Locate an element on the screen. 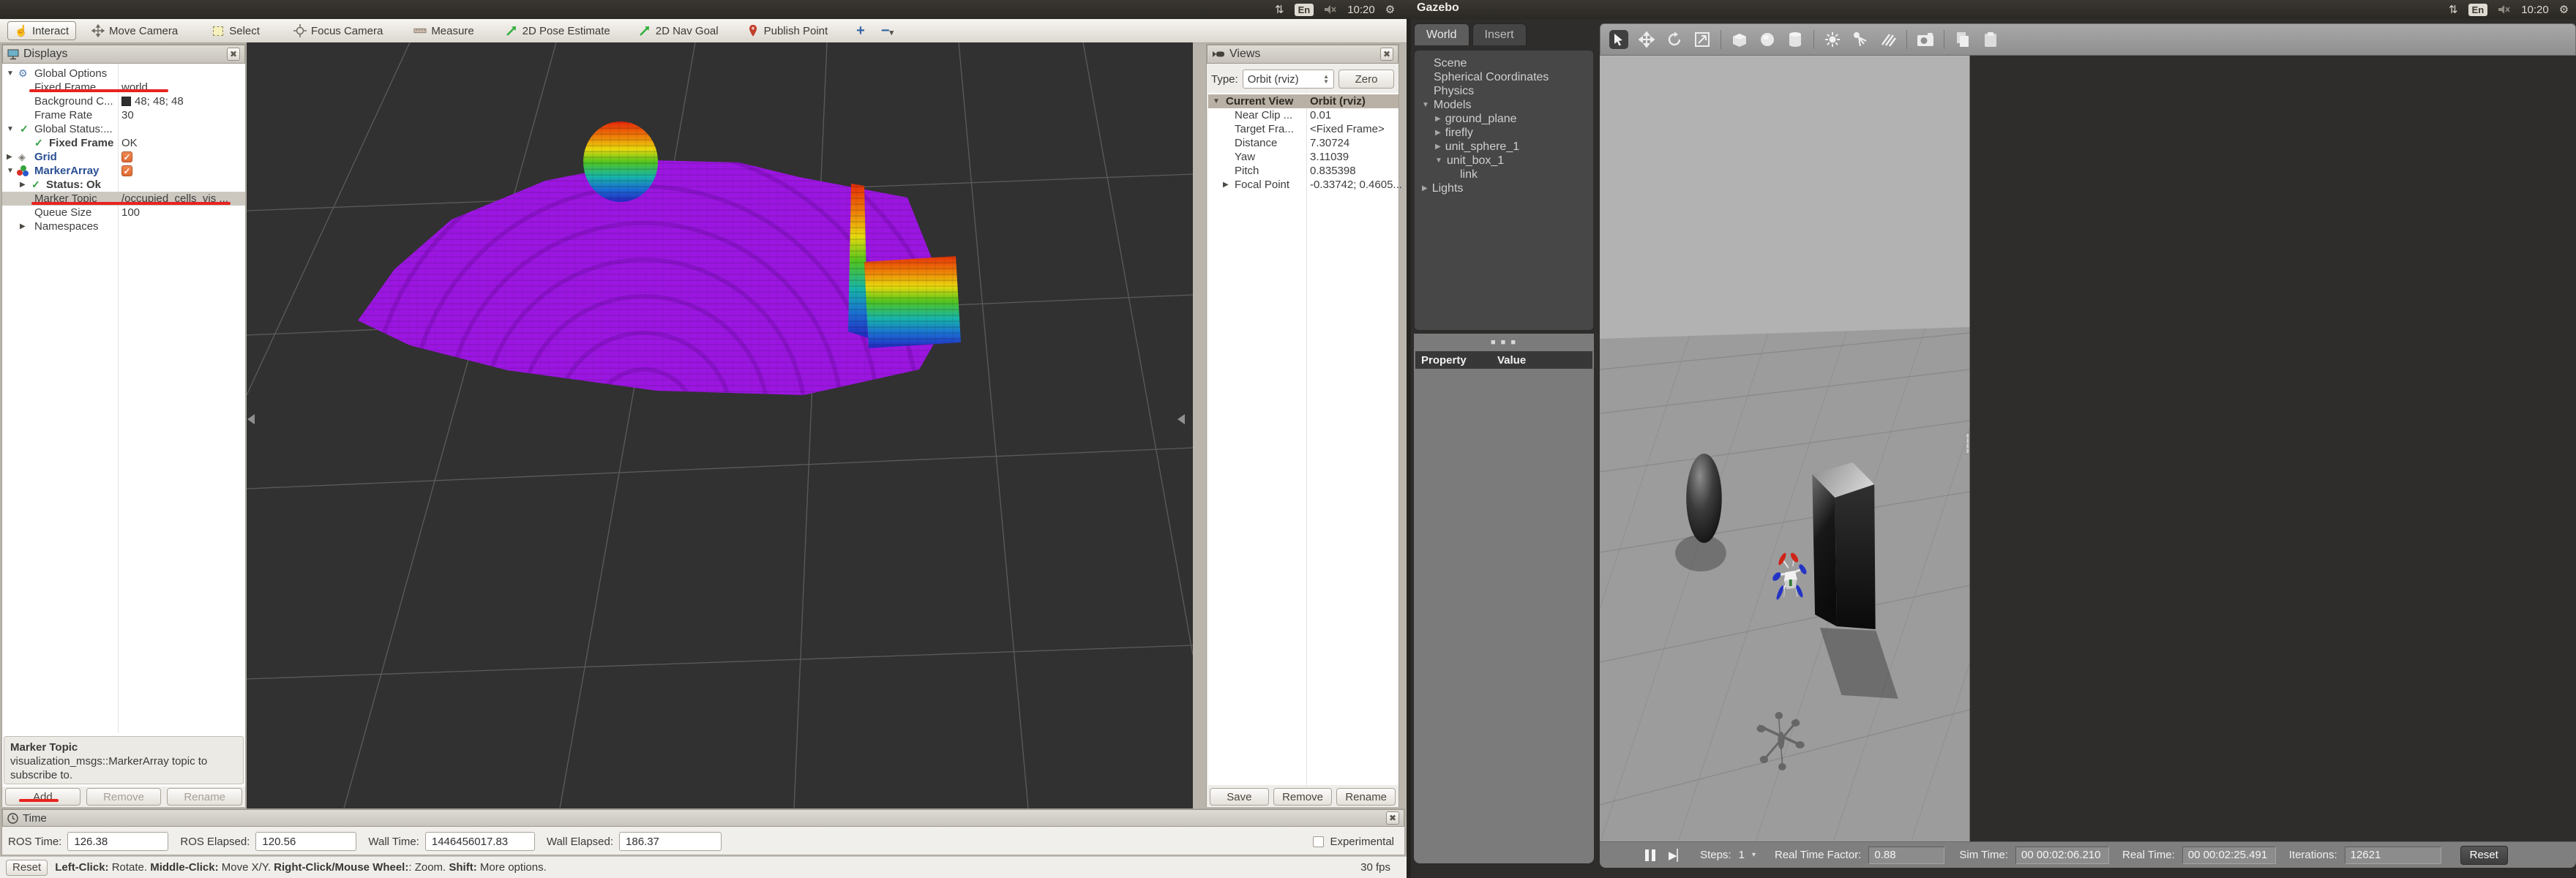  tree-row-distance: Distance 7.30724 is located at coordinates (1303, 143).